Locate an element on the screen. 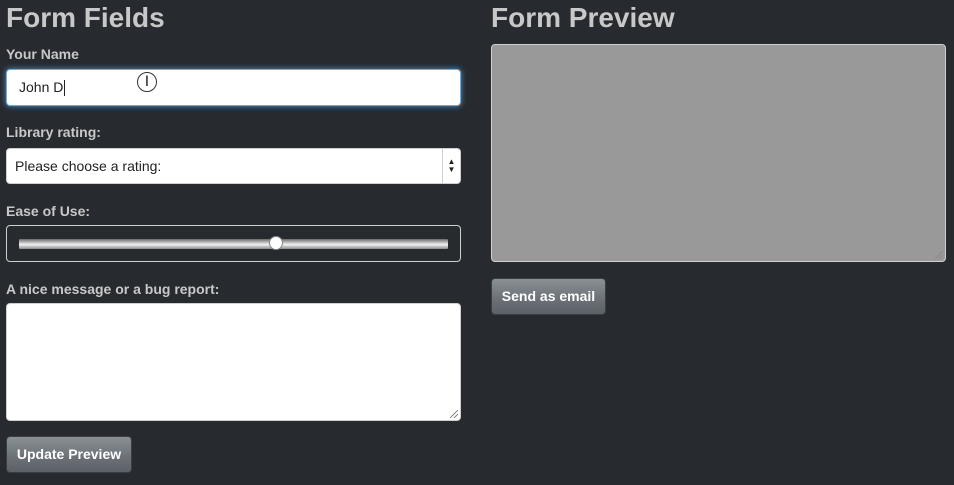 This screenshot has height=485, width=954. text-caret is located at coordinates (65, 88).